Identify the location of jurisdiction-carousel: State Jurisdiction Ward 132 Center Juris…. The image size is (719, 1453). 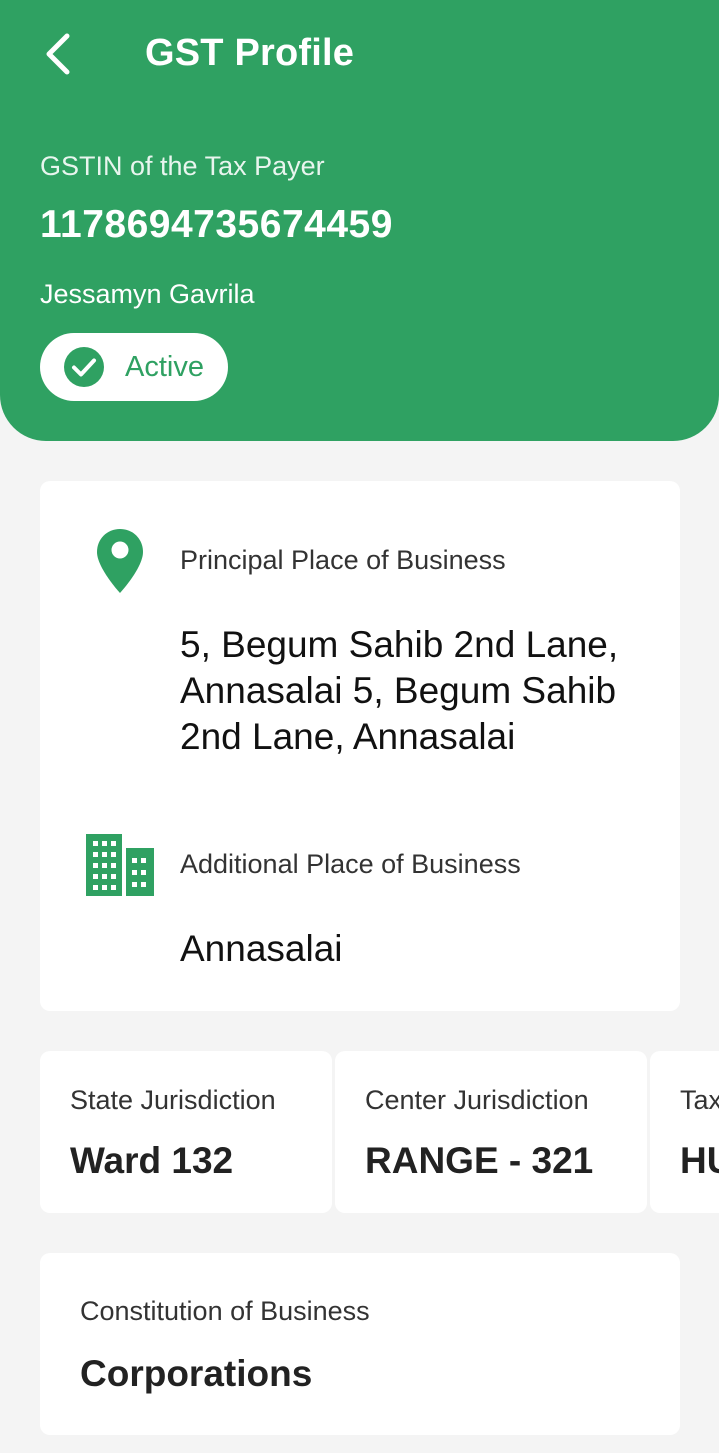
(379, 1132).